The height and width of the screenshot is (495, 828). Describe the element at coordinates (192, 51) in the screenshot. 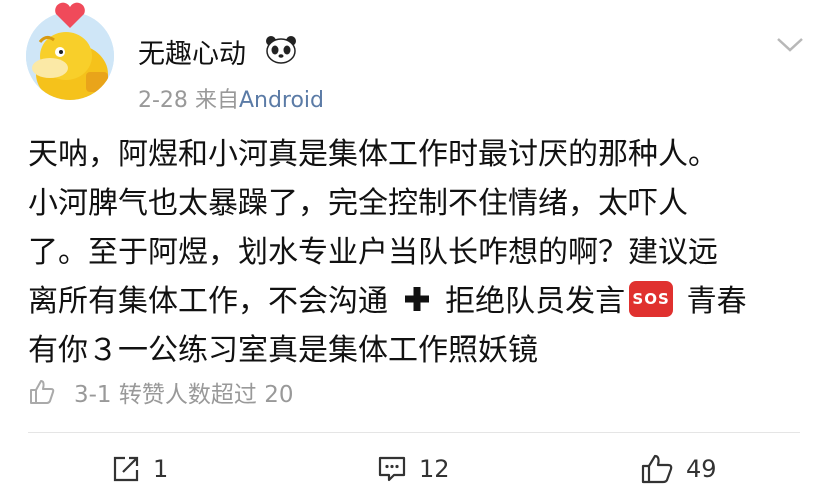

I see `username: 无趣心动` at that location.